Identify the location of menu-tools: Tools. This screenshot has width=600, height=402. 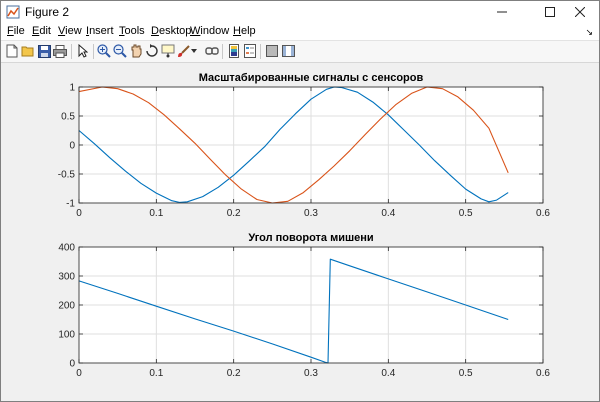
(132, 31).